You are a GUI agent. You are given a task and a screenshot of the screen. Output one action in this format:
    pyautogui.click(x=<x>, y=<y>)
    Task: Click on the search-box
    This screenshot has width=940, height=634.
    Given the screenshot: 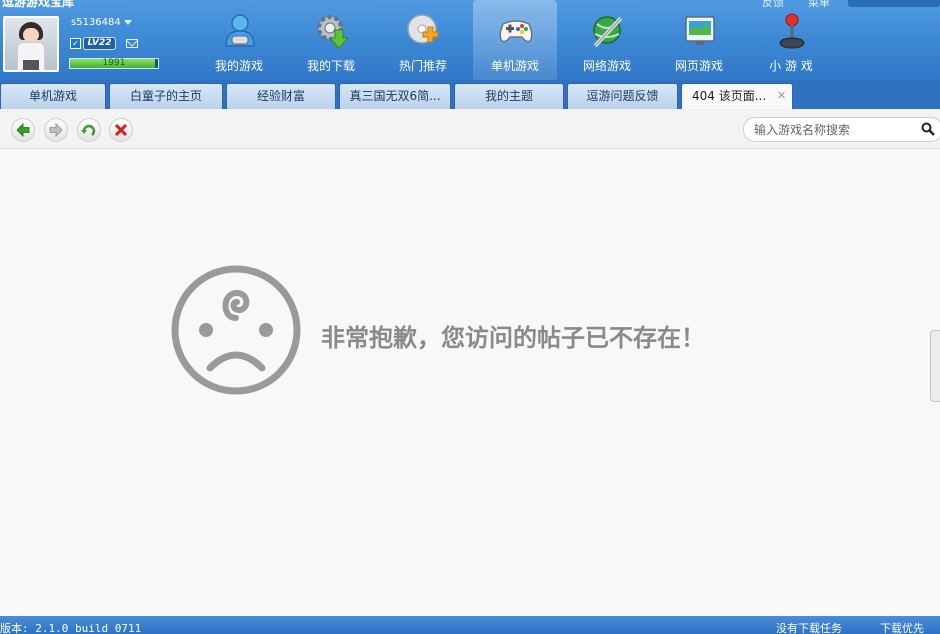 What is the action you would take?
    pyautogui.click(x=841, y=129)
    